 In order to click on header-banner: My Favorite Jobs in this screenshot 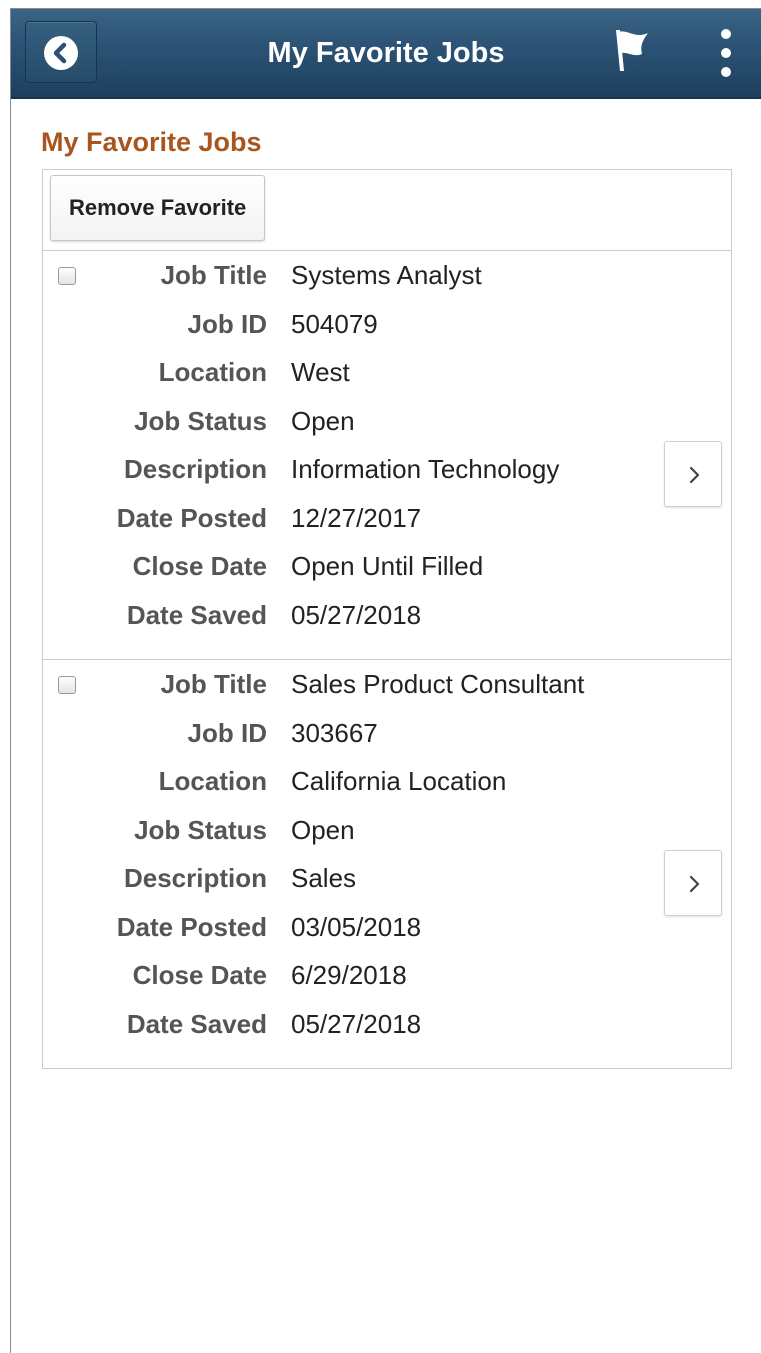, I will do `click(386, 54)`.